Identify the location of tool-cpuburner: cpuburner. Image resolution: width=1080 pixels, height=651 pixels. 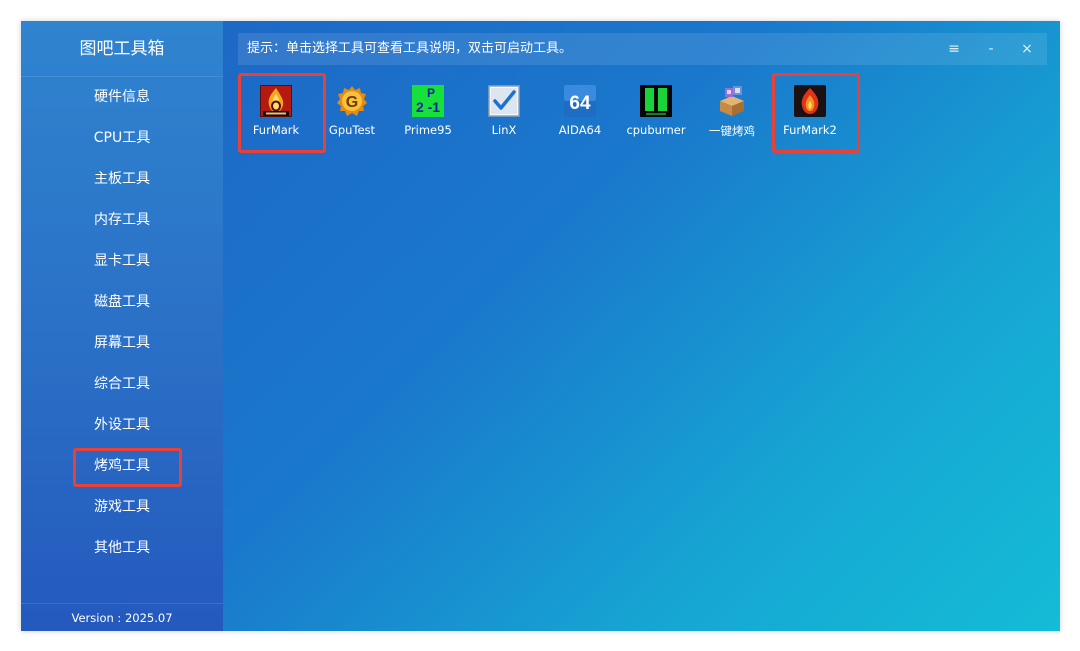
(656, 108).